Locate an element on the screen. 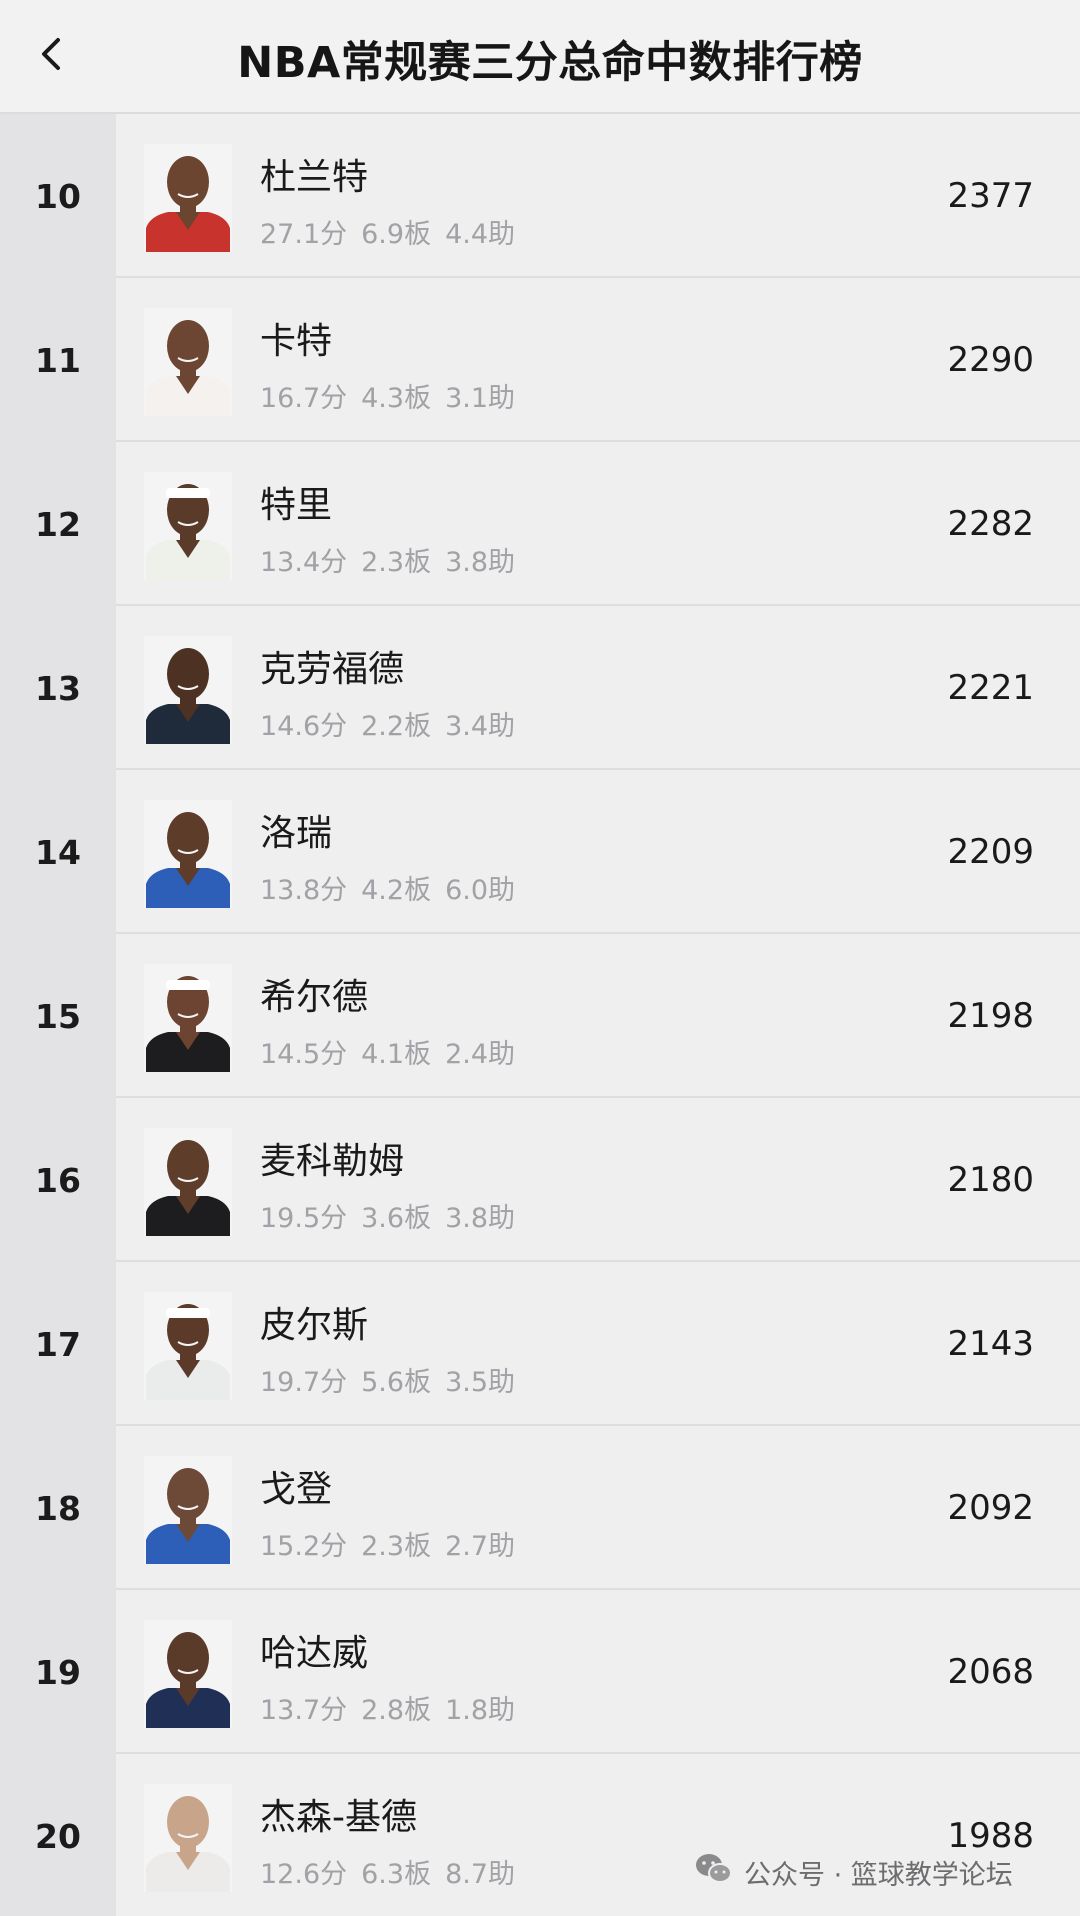 This screenshot has width=1080, height=1916. table-row: 14 洛瑞 13.8分 4.2板 6.0助 2209 is located at coordinates (540, 852).